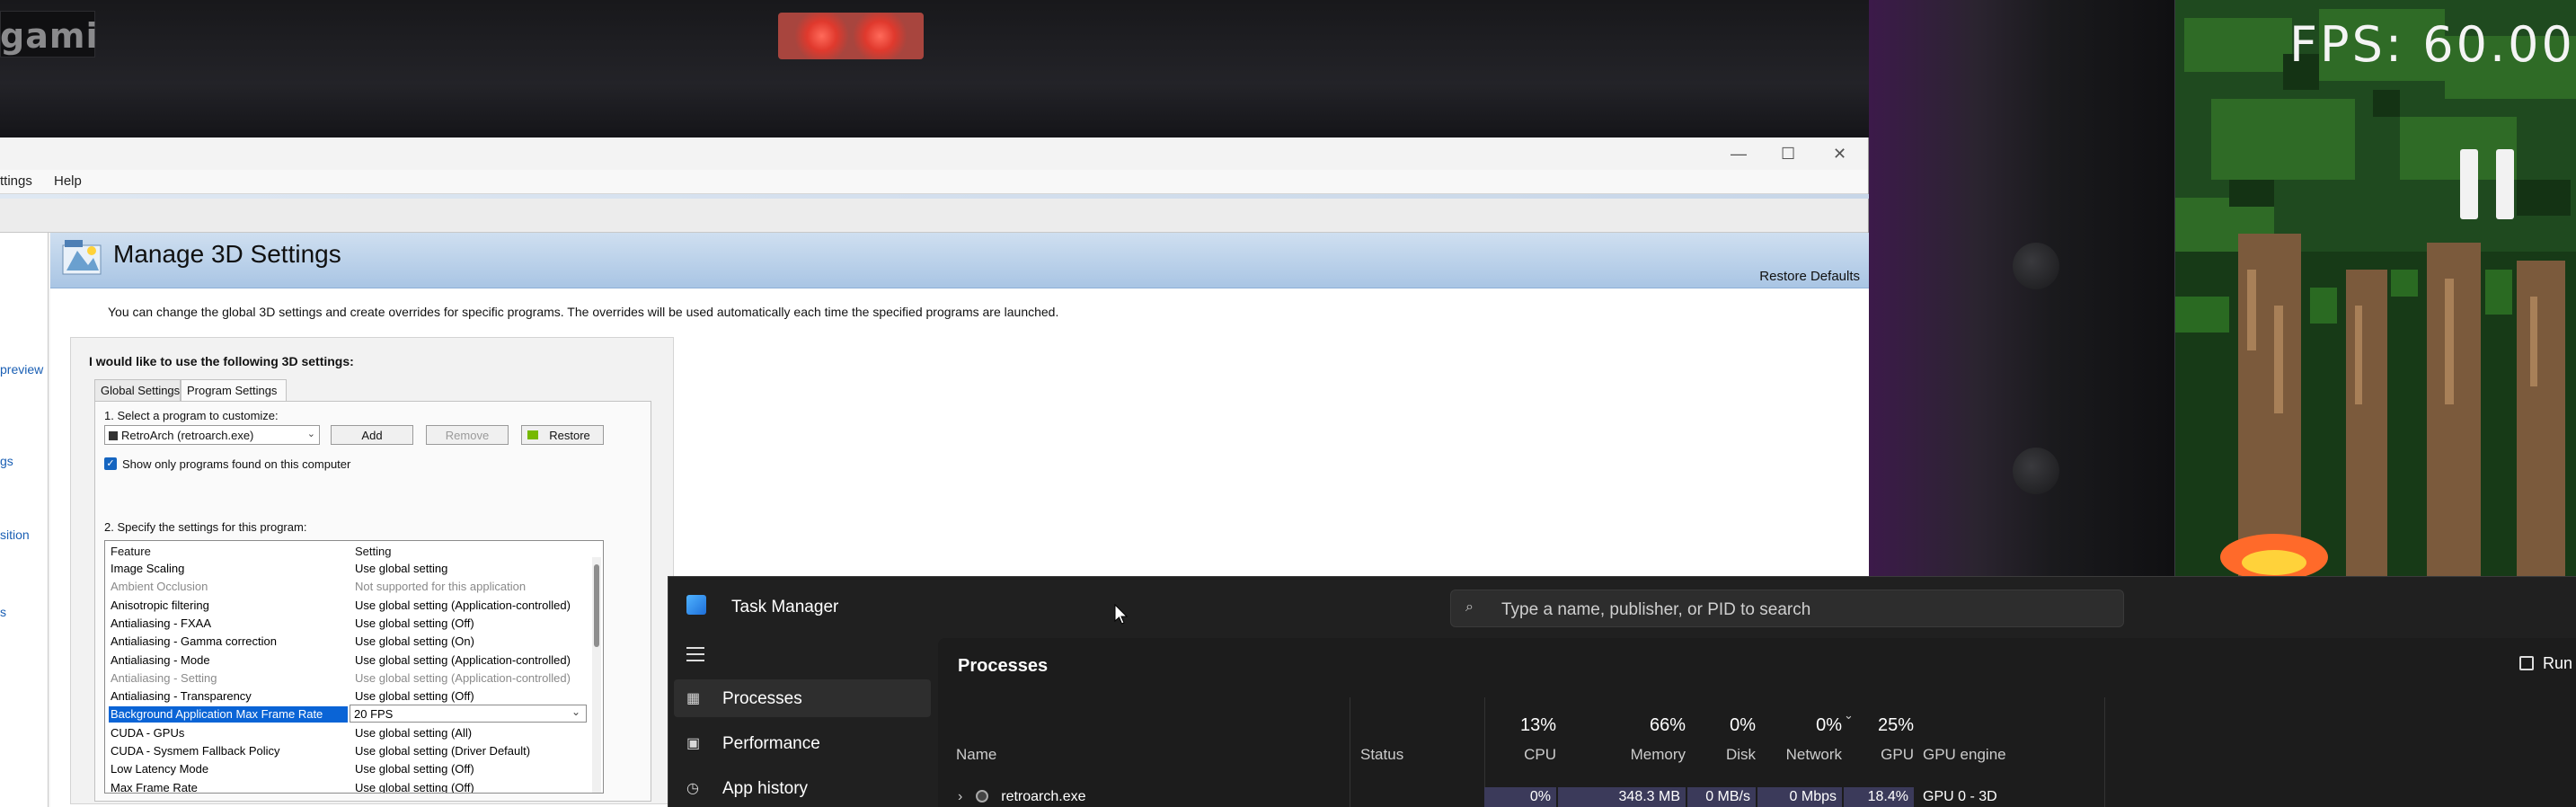 This screenshot has width=2576, height=807. What do you see at coordinates (1722, 755) in the screenshot?
I see `column-disk: Disk` at bounding box center [1722, 755].